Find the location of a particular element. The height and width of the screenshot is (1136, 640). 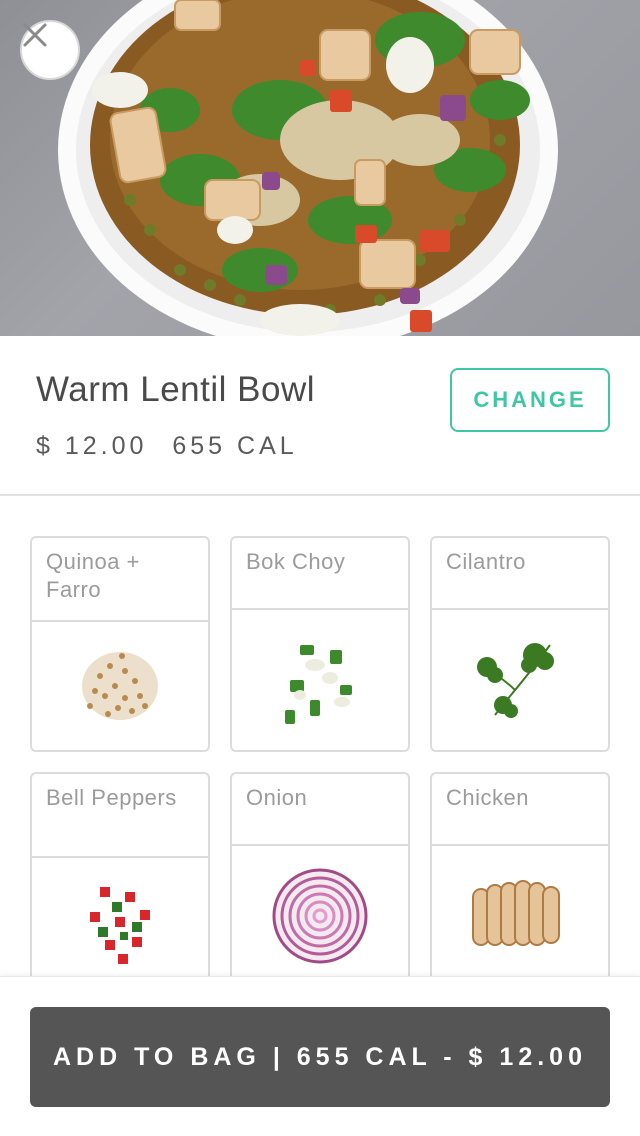

item-info: Warm Lentil Bowl $ 12.00 655 CAL CHANGE is located at coordinates (320, 416).